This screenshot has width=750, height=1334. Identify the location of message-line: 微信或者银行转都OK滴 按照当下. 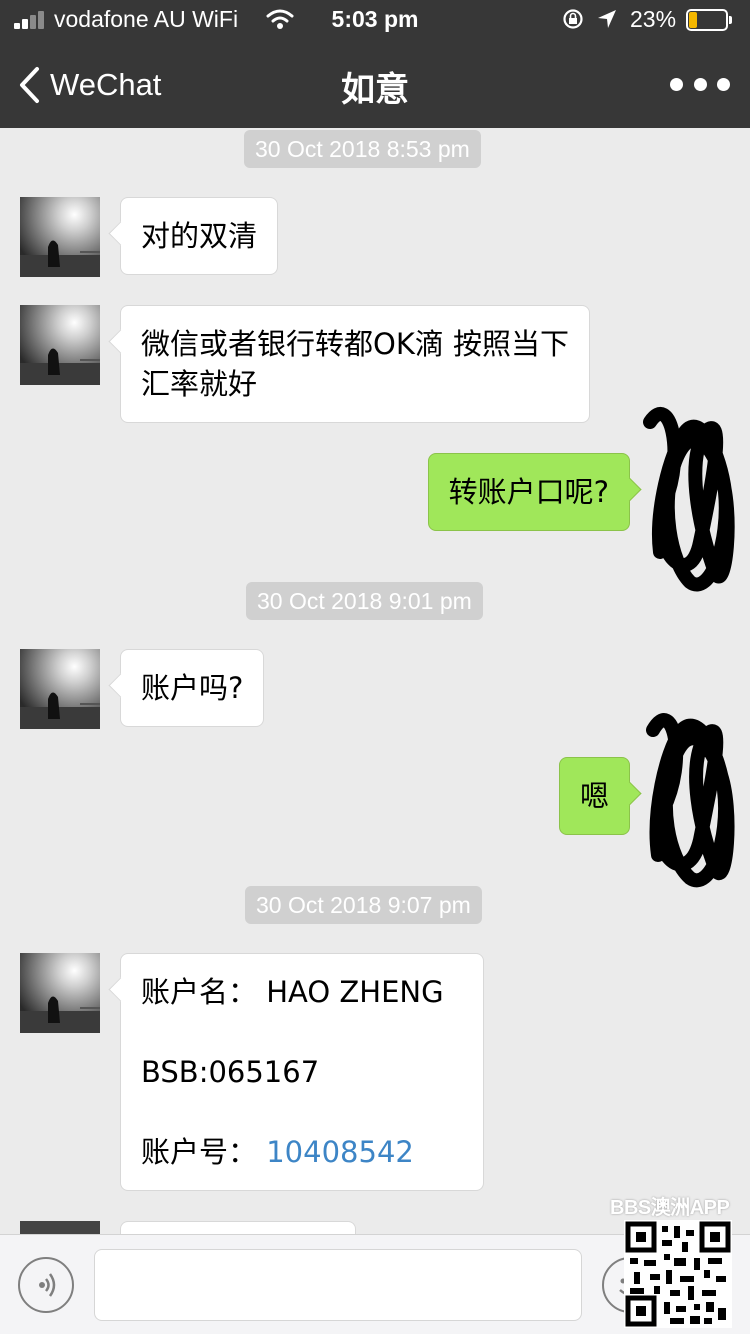
(355, 344).